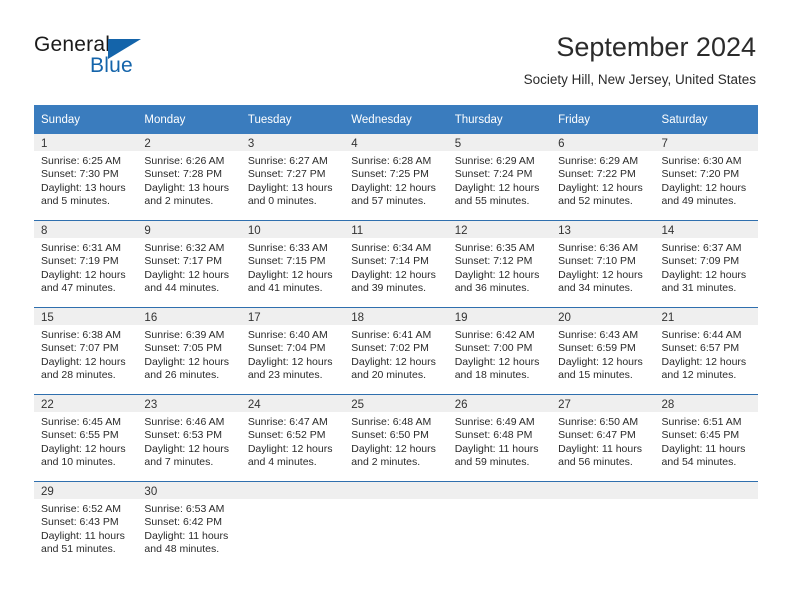 The width and height of the screenshot is (792, 612). Describe the element at coordinates (182, 549) in the screenshot. I see `daylight-duration-line2: and 48 minutes.` at that location.